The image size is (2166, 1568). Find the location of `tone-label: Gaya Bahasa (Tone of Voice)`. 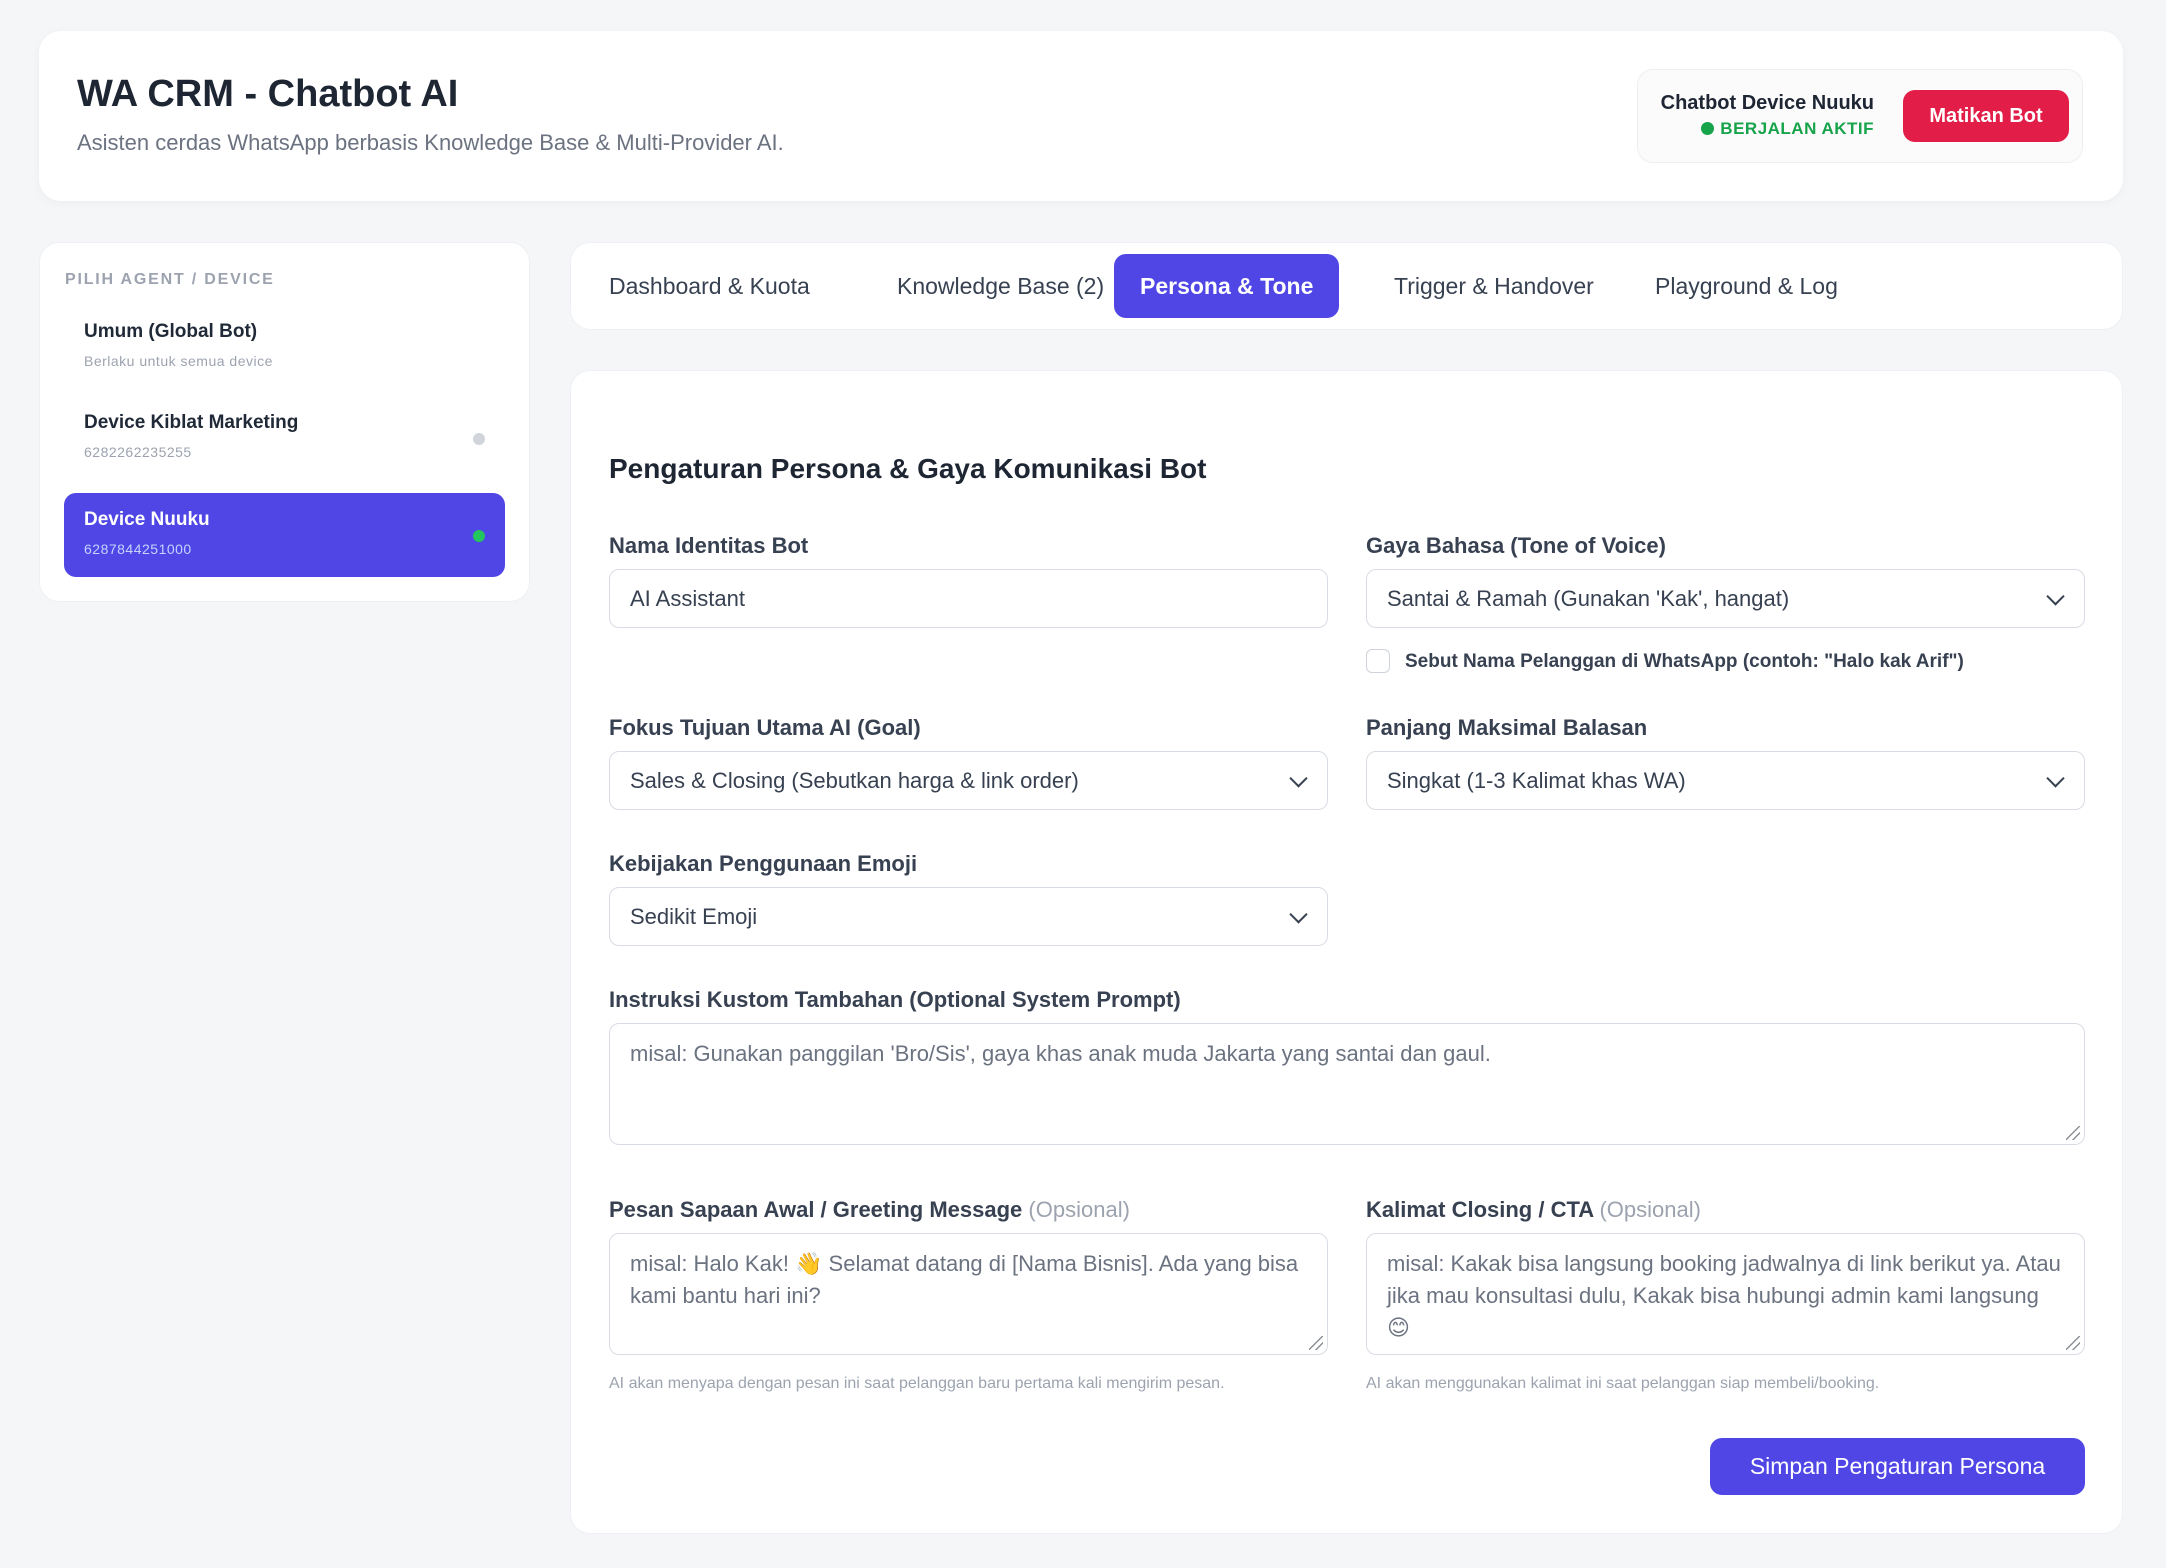

tone-label: Gaya Bahasa (Tone of Voice) is located at coordinates (1516, 545).